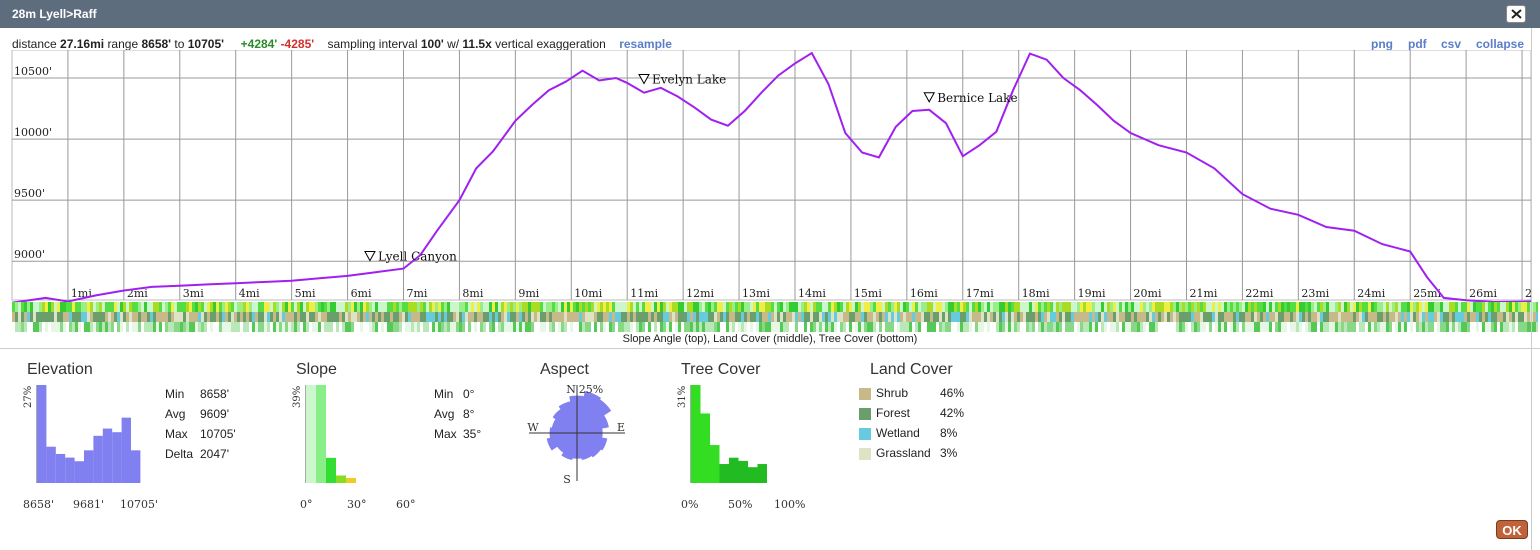 The width and height of the screenshot is (1540, 550). What do you see at coordinates (645, 44) in the screenshot?
I see `resample-link: resample` at bounding box center [645, 44].